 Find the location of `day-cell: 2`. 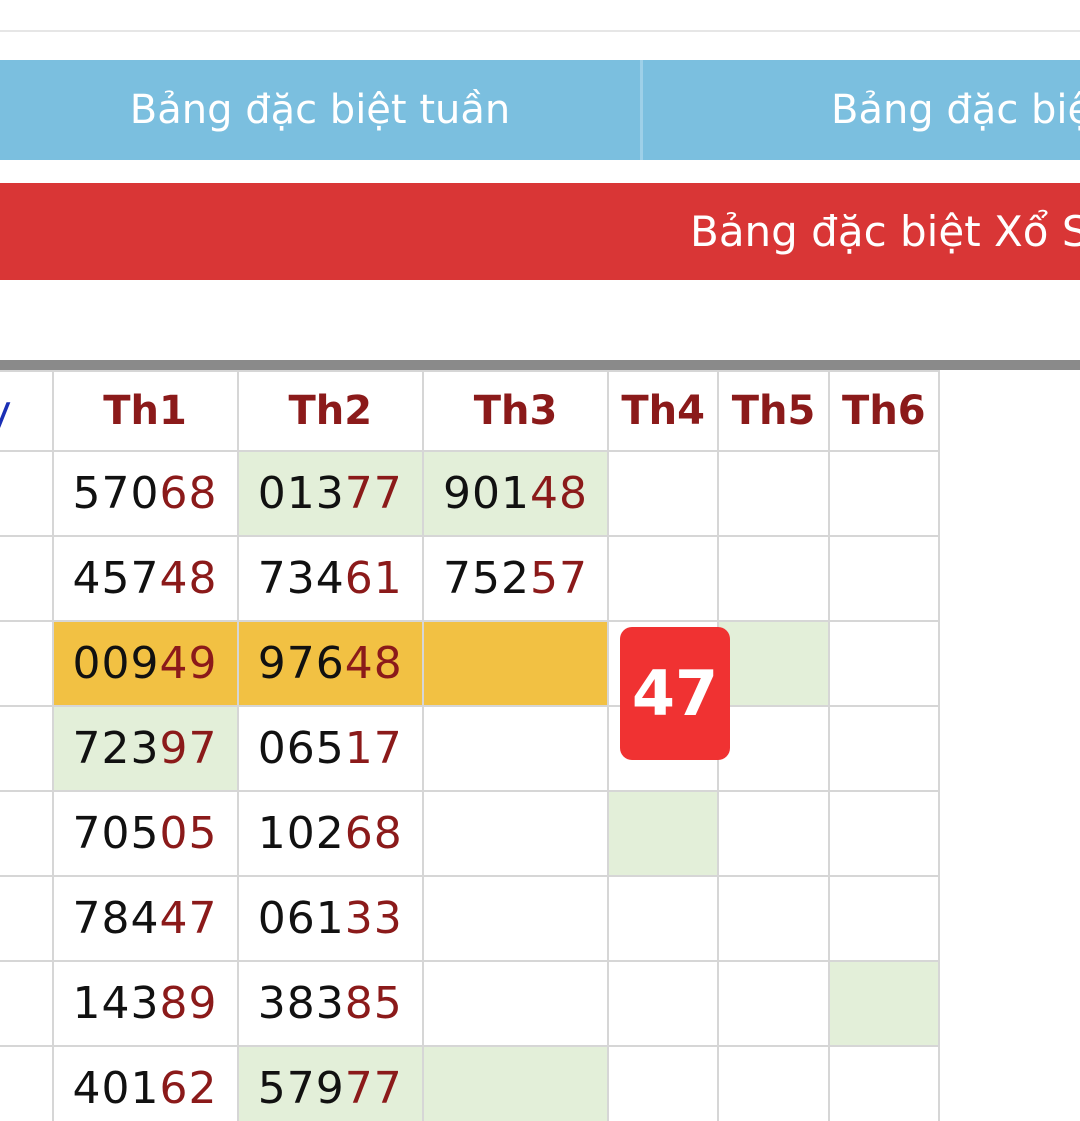

day-cell: 2 is located at coordinates (27, 578).